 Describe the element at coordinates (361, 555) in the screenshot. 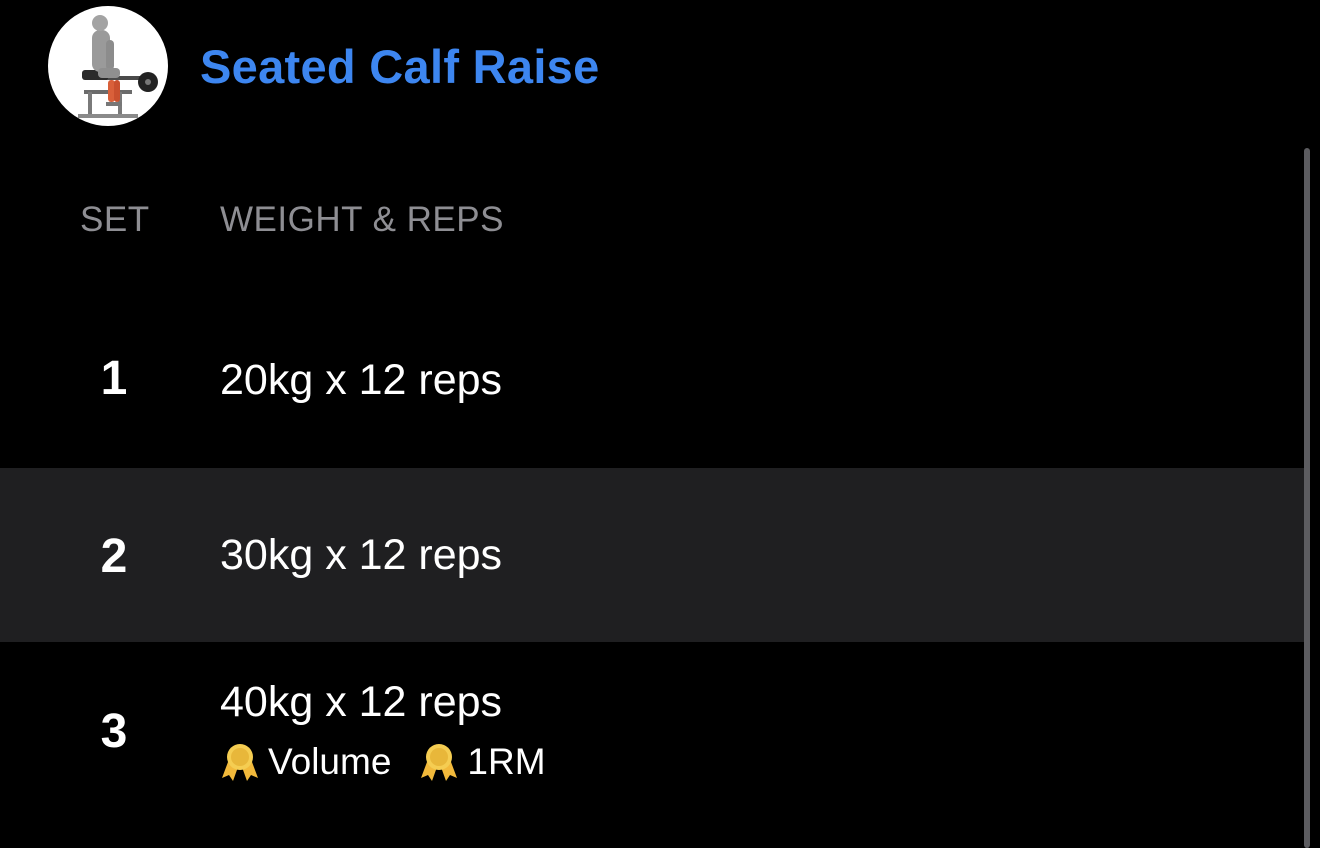

I see `set-weight-reps: 30kg x 12 reps` at that location.